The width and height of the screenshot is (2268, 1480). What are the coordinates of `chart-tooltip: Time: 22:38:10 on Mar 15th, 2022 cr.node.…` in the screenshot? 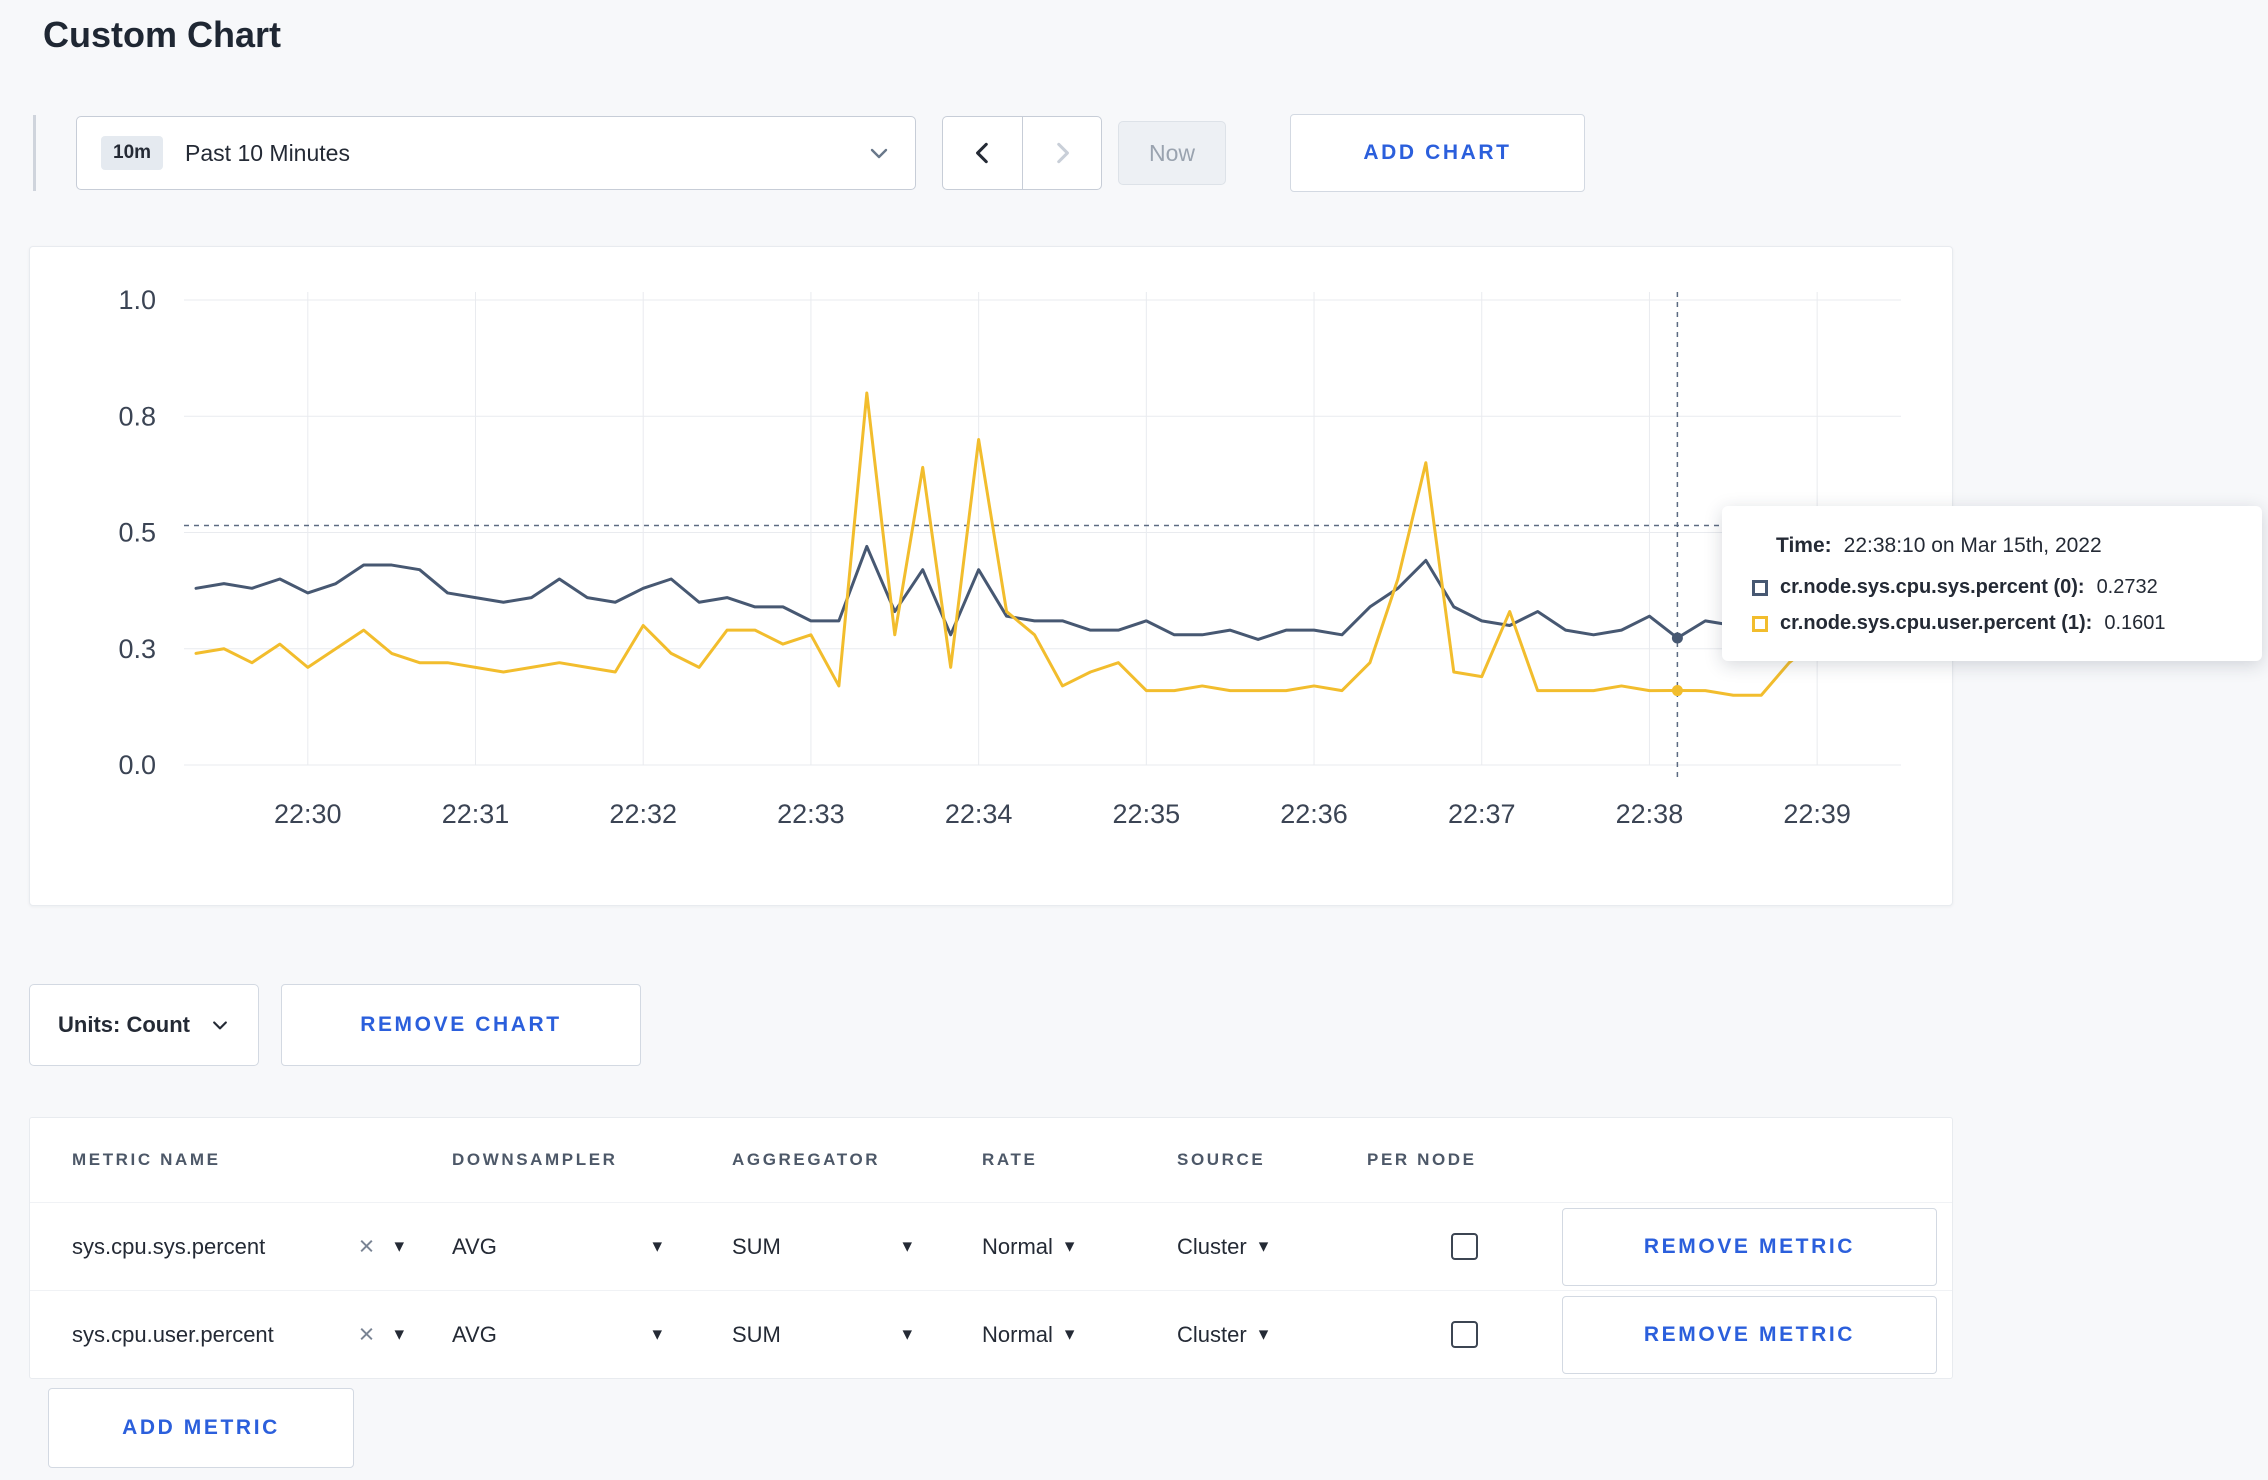 It's located at (1992, 583).